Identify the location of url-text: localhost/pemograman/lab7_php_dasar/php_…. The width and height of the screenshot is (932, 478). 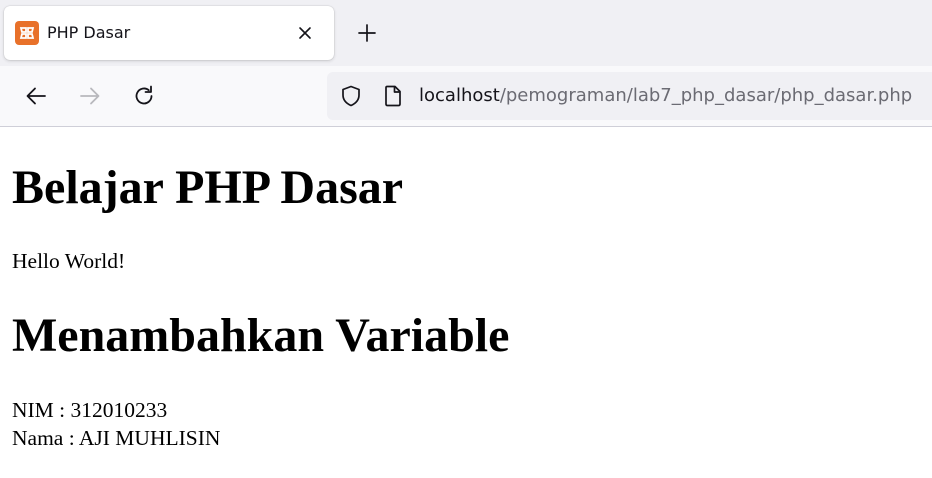
(665, 96).